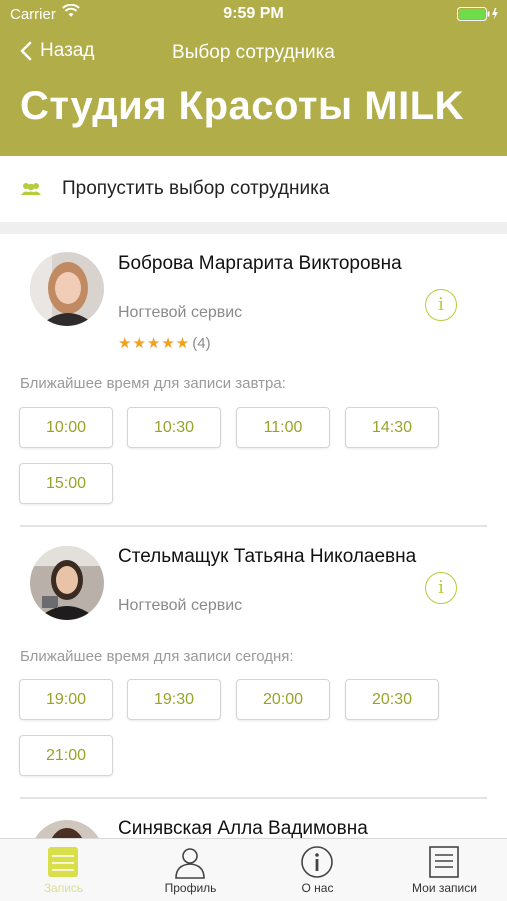 This screenshot has height=901, width=507. Describe the element at coordinates (444, 888) in the screenshot. I see `tab-label: Мои записи` at that location.